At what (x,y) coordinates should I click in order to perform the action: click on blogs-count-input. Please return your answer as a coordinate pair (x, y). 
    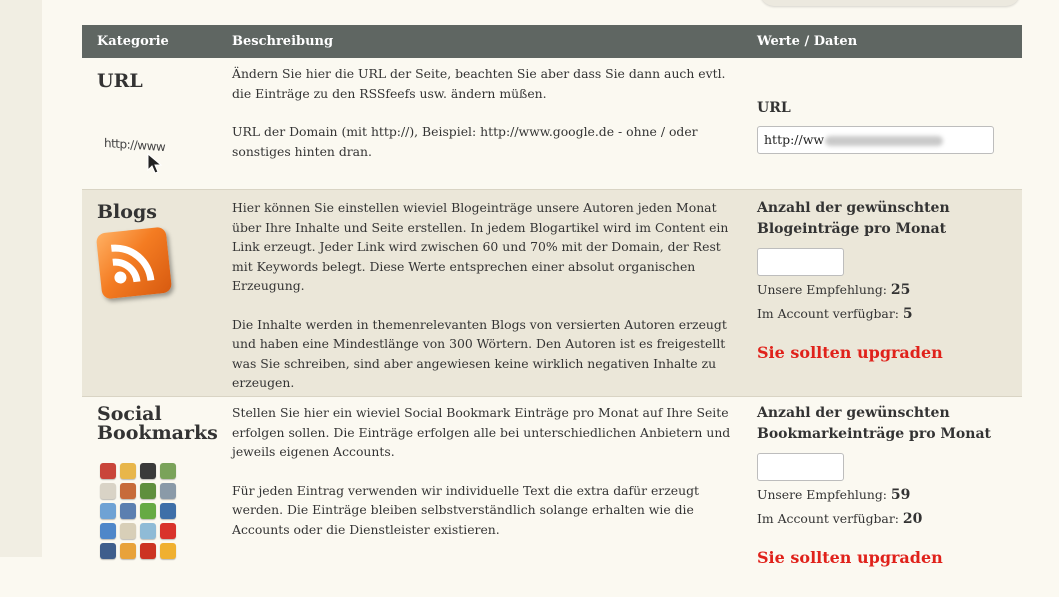
    Looking at the image, I should click on (800, 262).